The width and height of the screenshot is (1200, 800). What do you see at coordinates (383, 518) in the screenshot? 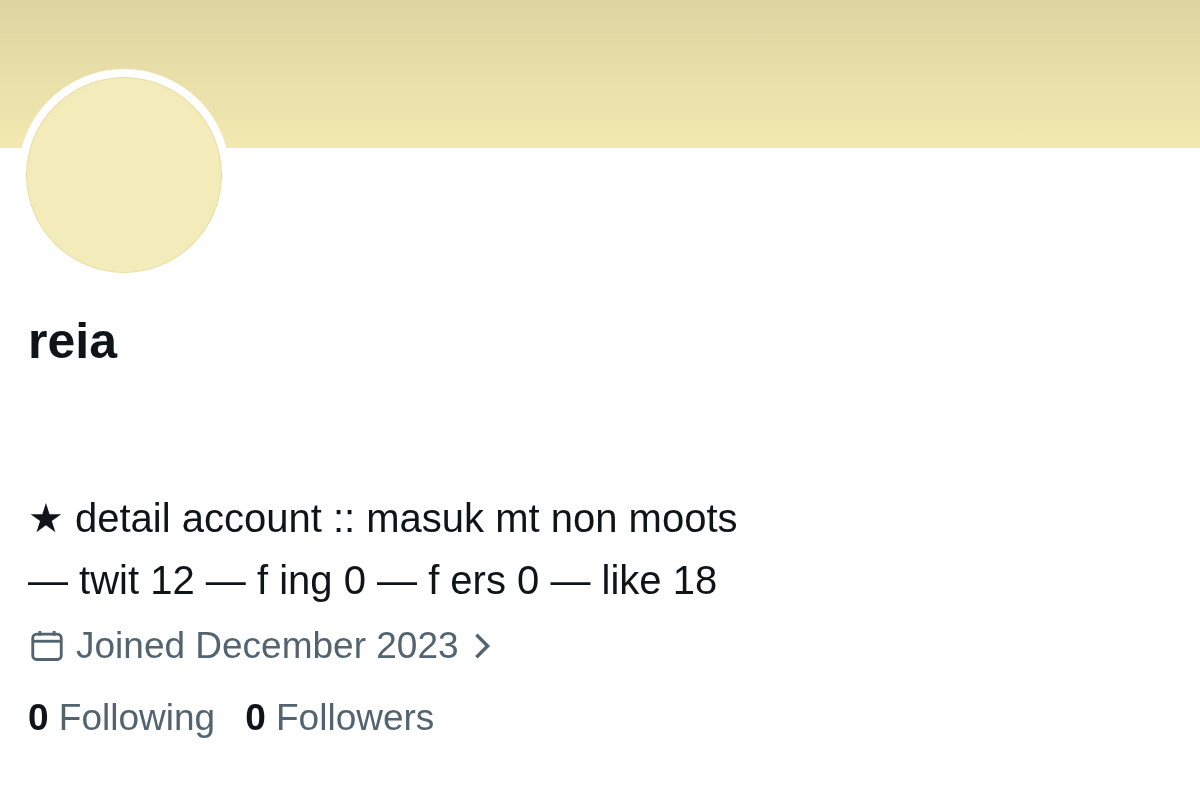
I see `bio-line: ★ detail account :: masuk mt non moots` at bounding box center [383, 518].